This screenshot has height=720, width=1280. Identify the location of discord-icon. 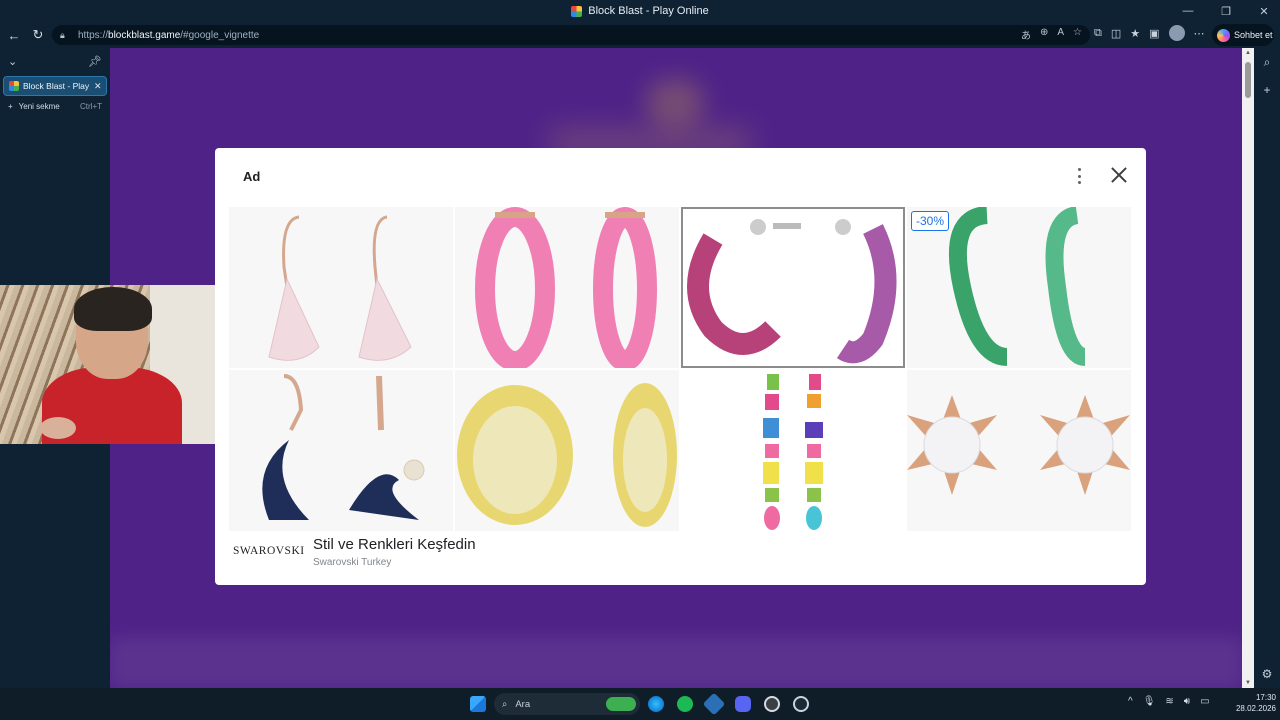
(743, 704).